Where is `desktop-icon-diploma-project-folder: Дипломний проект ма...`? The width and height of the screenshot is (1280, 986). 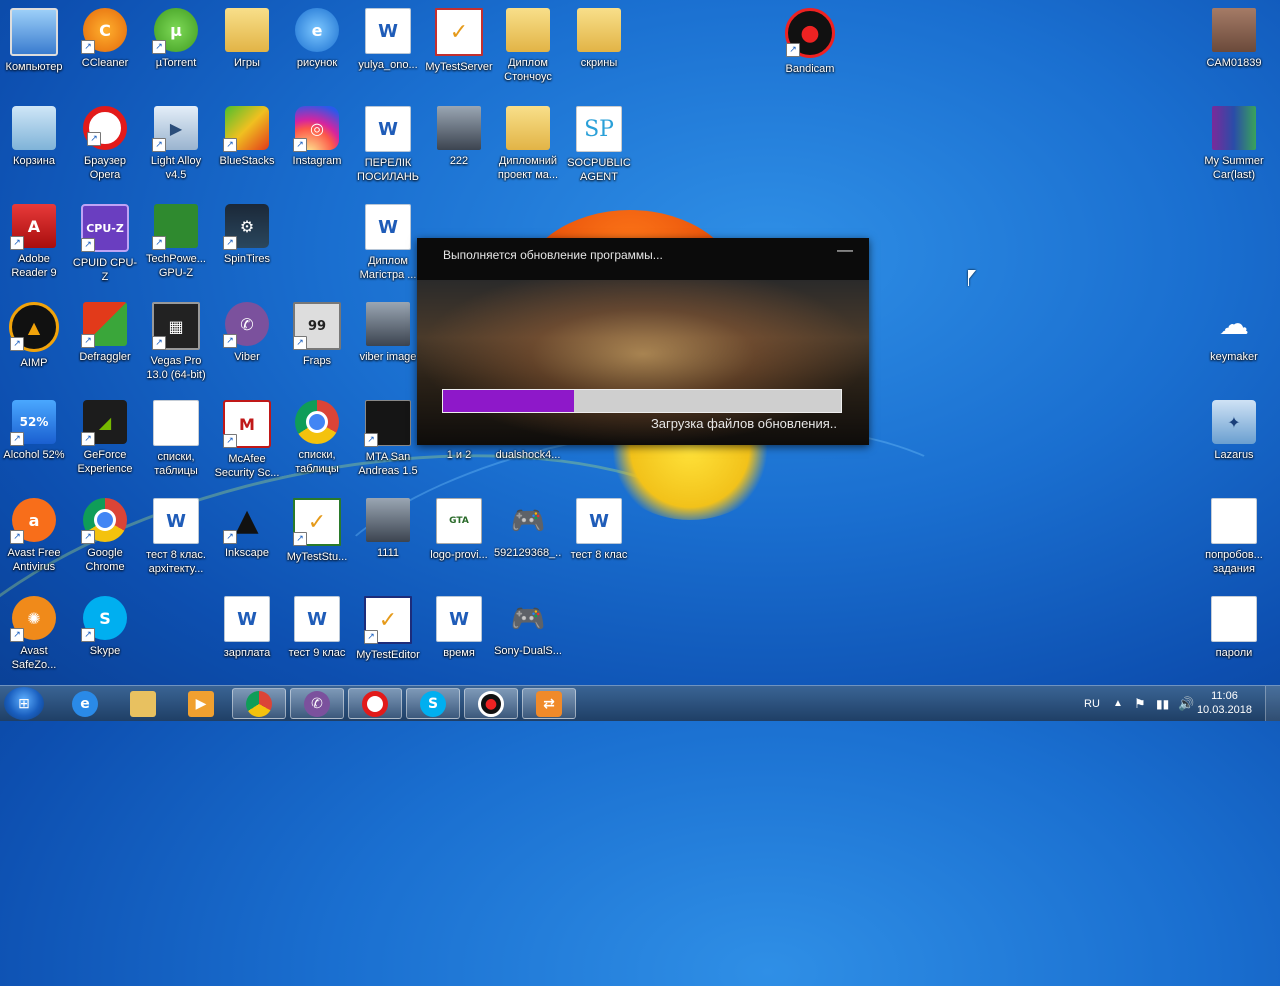
desktop-icon-diploma-project-folder: Дипломний проект ма... is located at coordinates (528, 144).